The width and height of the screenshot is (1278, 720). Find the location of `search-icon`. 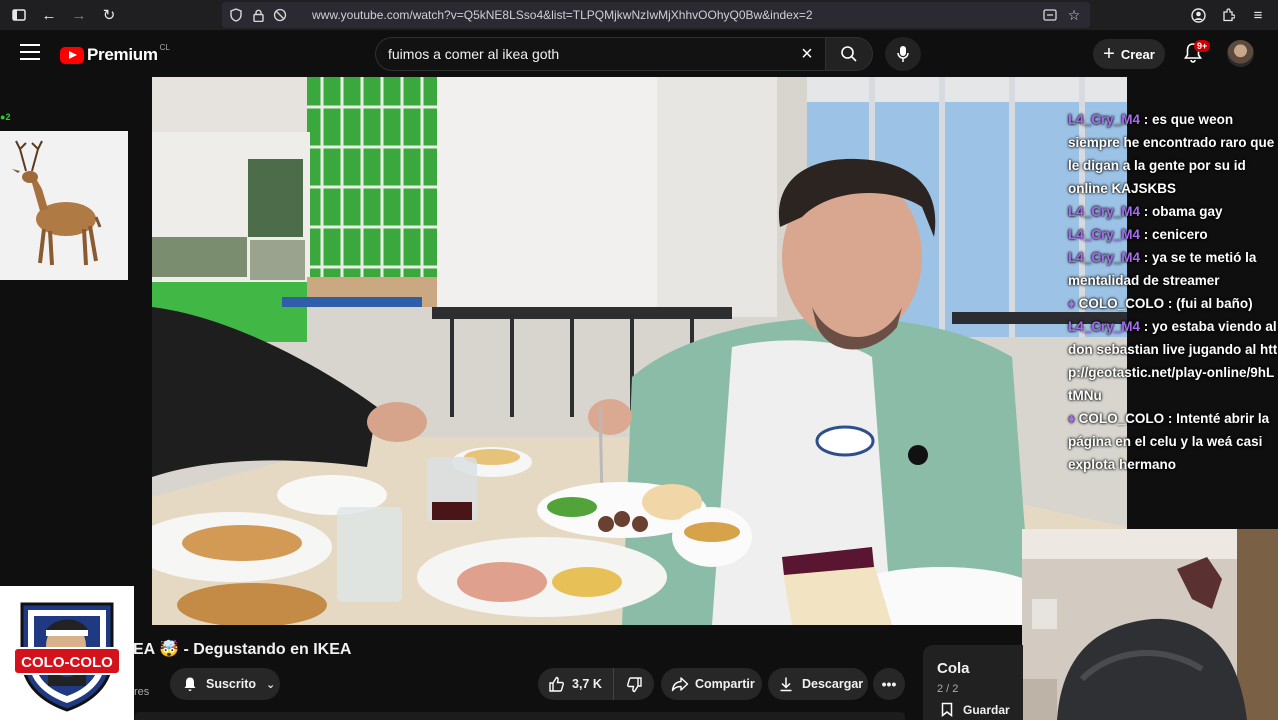

search-icon is located at coordinates (849, 54).